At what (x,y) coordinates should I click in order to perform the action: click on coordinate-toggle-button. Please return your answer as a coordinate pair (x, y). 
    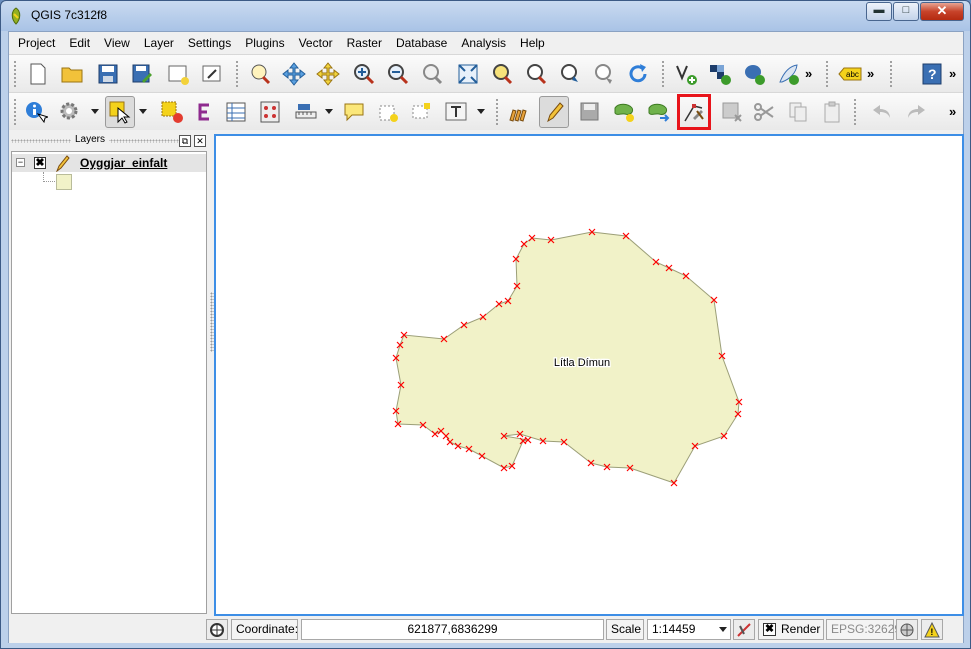
    Looking at the image, I should click on (217, 629).